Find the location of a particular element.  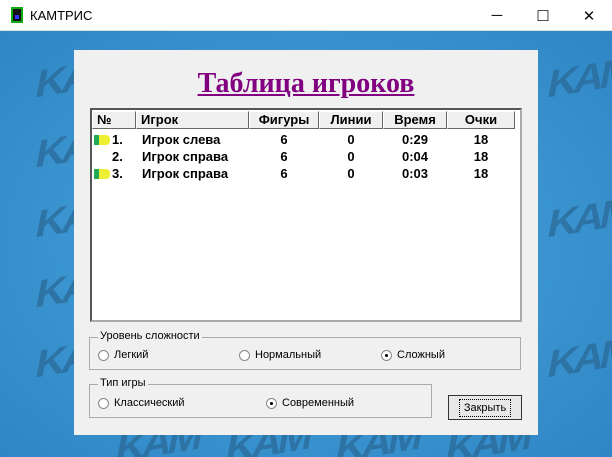

row-player: Игрок слева is located at coordinates (181, 139).